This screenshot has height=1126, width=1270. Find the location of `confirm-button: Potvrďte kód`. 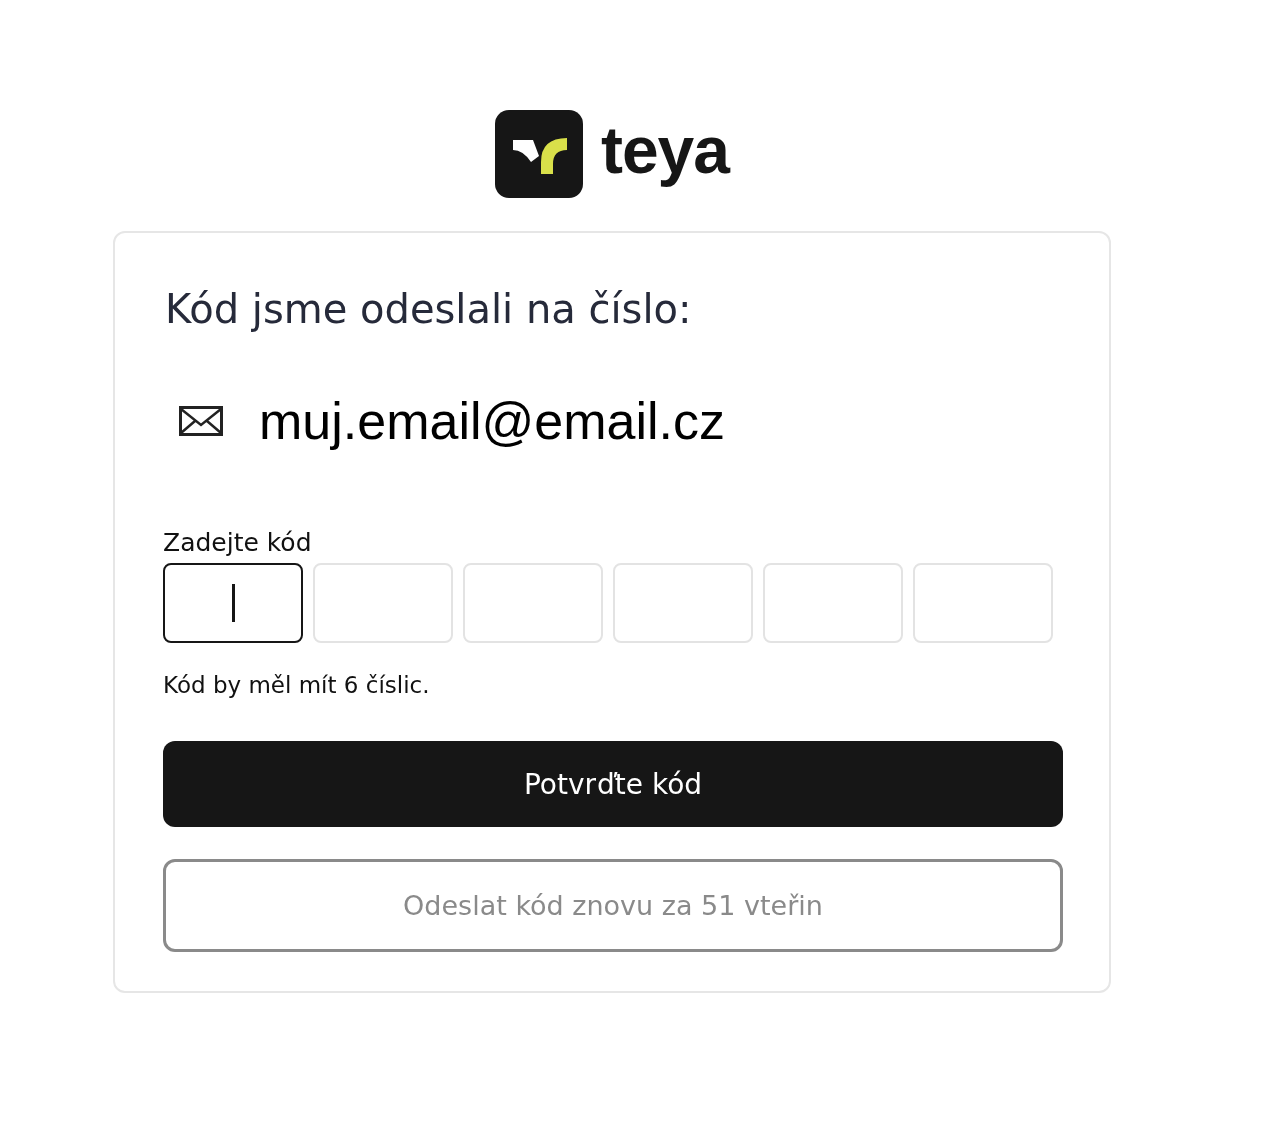

confirm-button: Potvrďte kód is located at coordinates (613, 784).